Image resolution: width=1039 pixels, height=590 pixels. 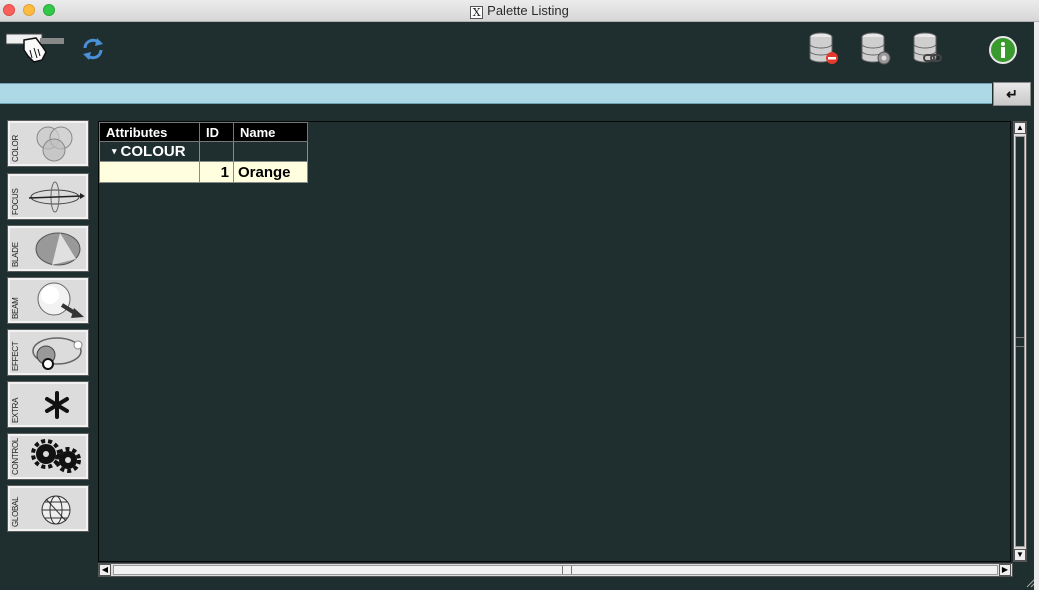 I want to click on side-button-label: FOCUS, so click(x=15, y=201).